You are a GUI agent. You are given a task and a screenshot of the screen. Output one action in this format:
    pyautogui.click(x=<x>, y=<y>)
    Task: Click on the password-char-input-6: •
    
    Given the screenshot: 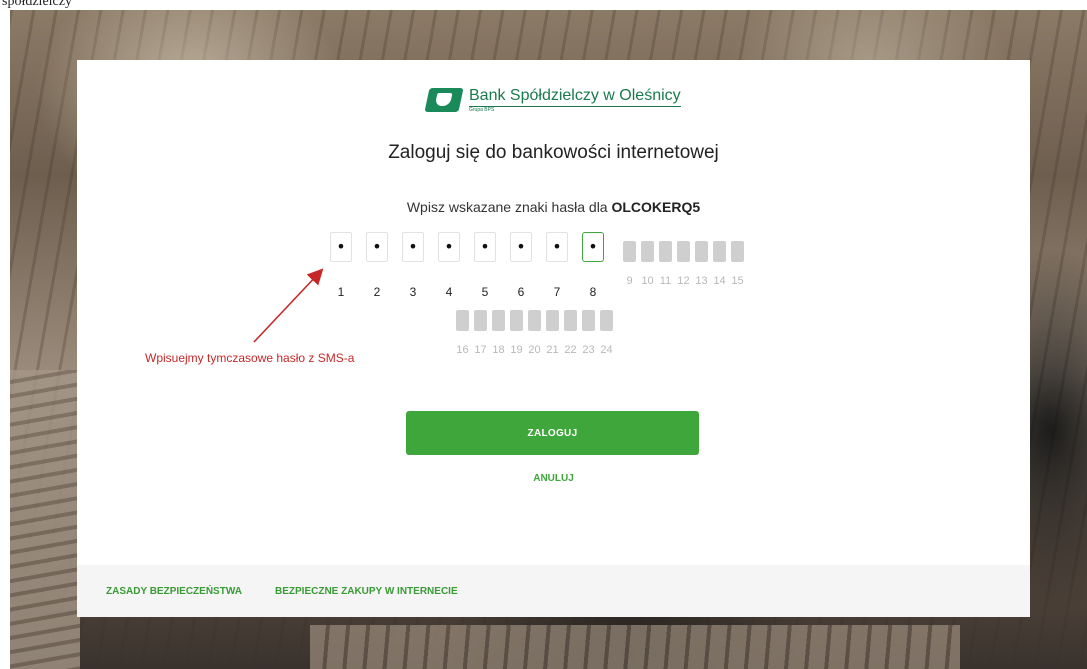 What is the action you would take?
    pyautogui.click(x=521, y=247)
    